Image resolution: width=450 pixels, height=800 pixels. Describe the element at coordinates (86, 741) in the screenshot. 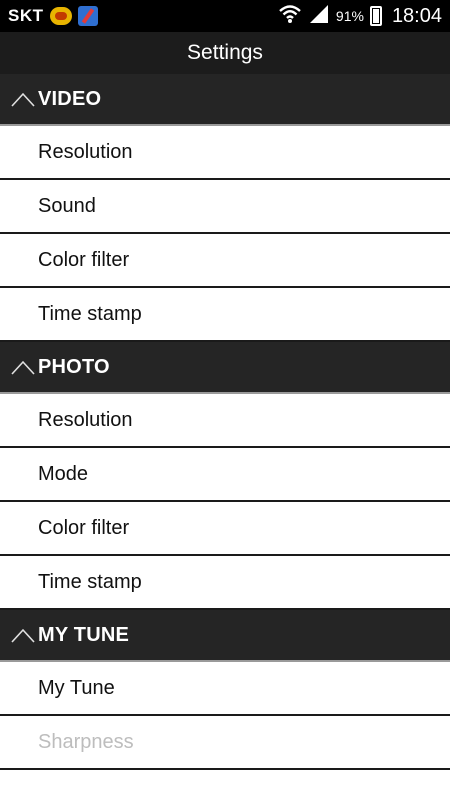

I see `setting-item-label: Sharpness` at that location.